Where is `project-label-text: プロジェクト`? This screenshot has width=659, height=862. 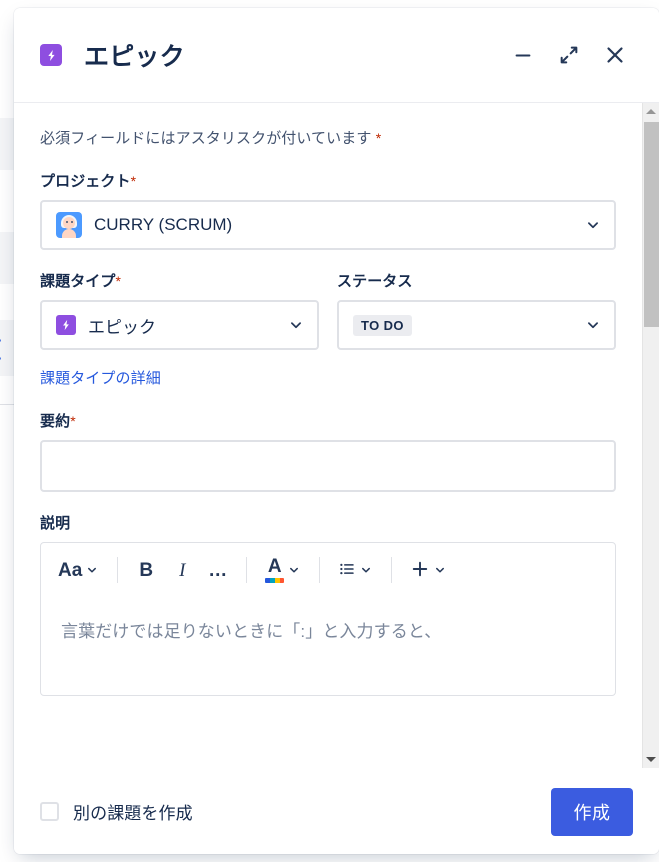 project-label-text: プロジェクト is located at coordinates (85, 181).